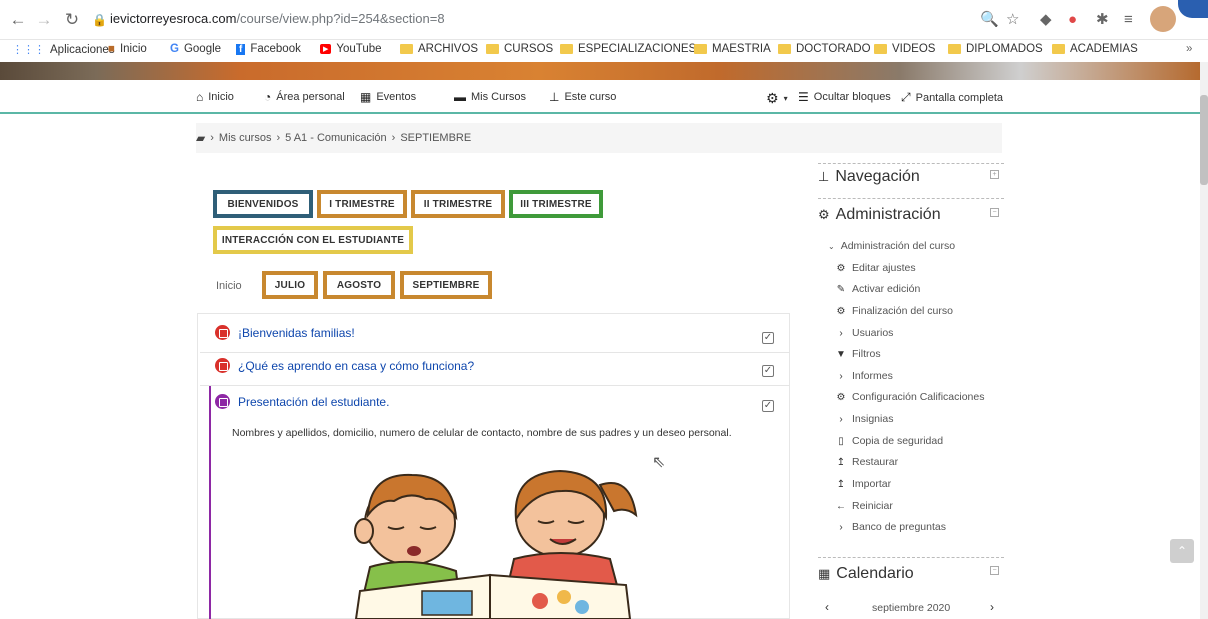 Image resolution: width=1208 pixels, height=619 pixels. Describe the element at coordinates (290, 285) in the screenshot. I see `tab-julio: JULIO` at that location.